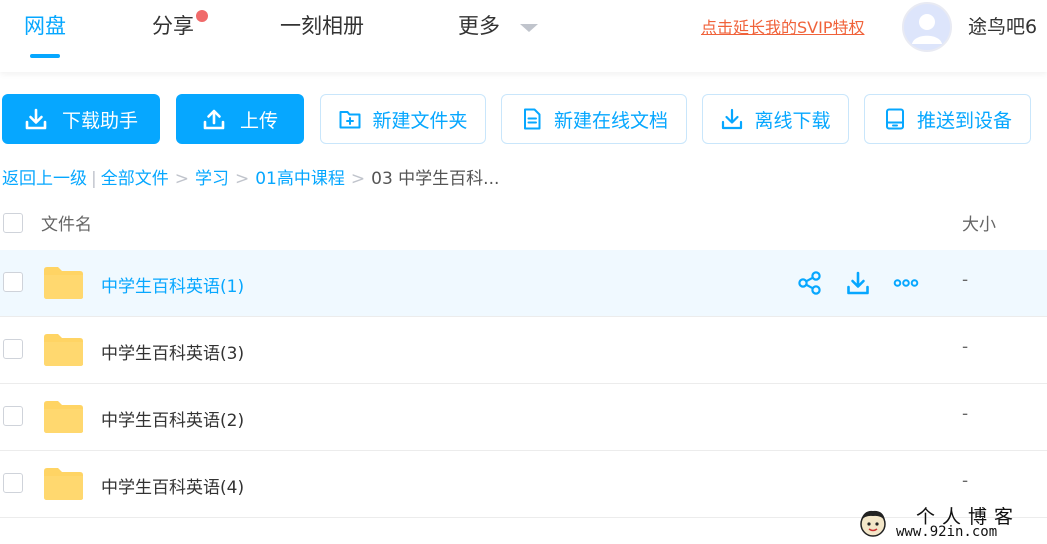 This screenshot has height=544, width=1047. I want to click on watermark: 个人博客 www.92in.com, so click(949, 523).